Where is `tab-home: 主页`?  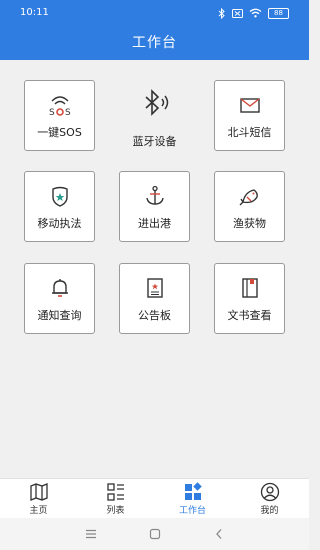 tab-home: 主页 is located at coordinates (38, 499).